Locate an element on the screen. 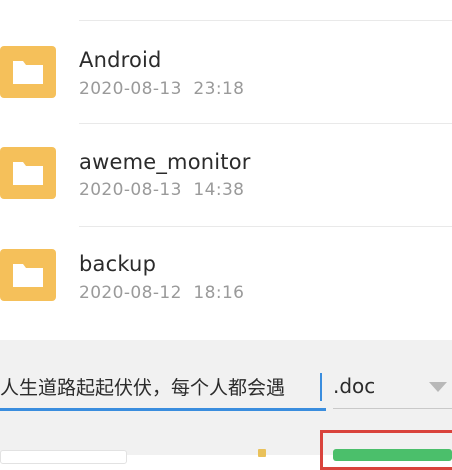 The height and width of the screenshot is (470, 452). text-caret is located at coordinates (321, 387).